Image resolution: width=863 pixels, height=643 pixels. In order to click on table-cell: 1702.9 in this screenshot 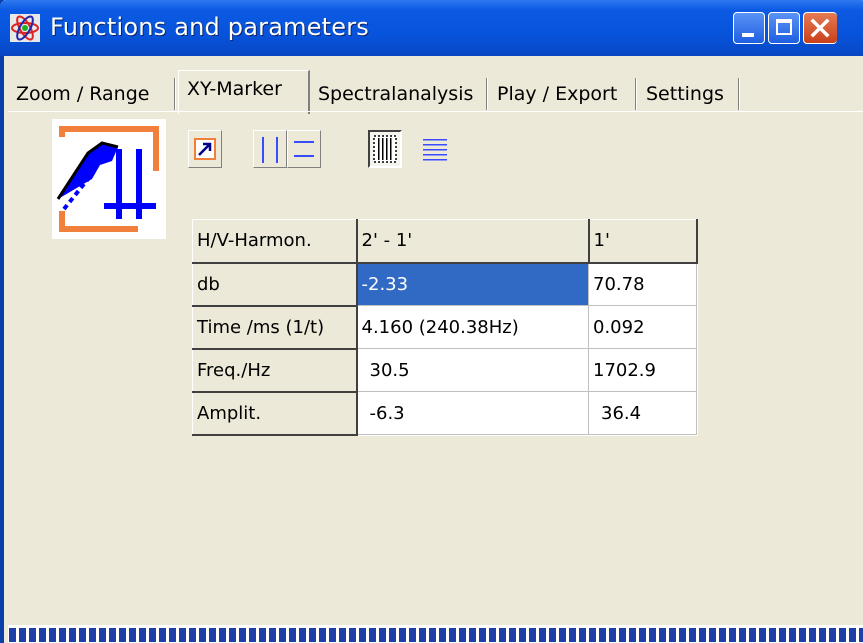, I will do `click(642, 370)`.